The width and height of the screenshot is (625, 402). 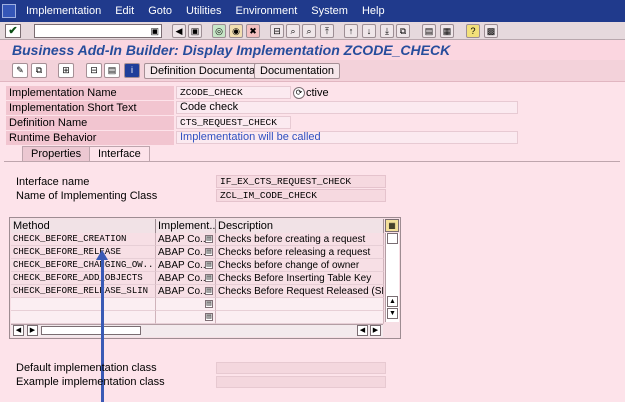 I want to click on menu-goto: Goto, so click(x=160, y=11).